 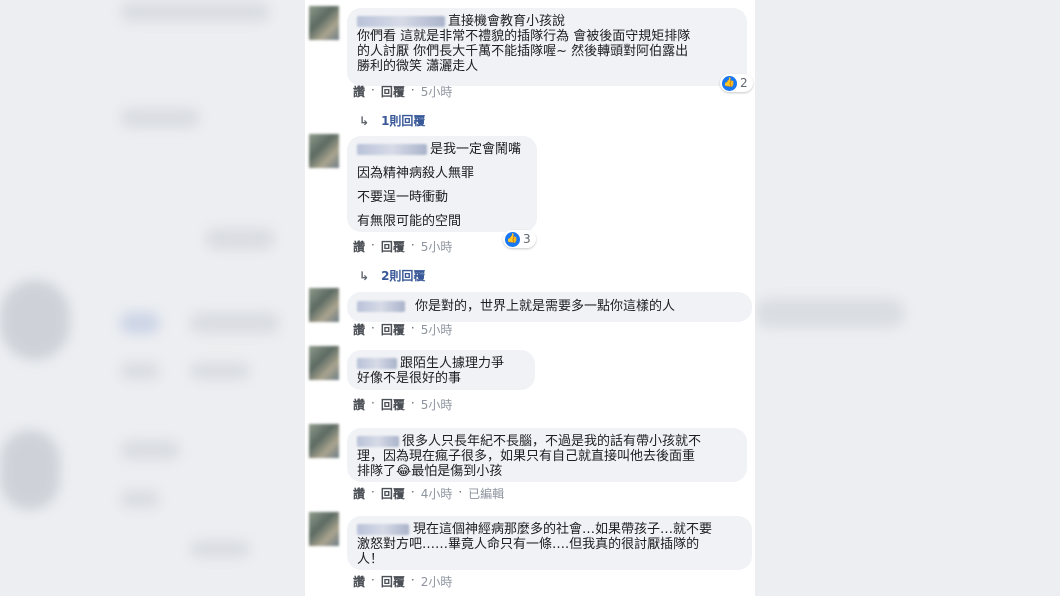 What do you see at coordinates (437, 581) in the screenshot?
I see `timestamp: 2小時` at bounding box center [437, 581].